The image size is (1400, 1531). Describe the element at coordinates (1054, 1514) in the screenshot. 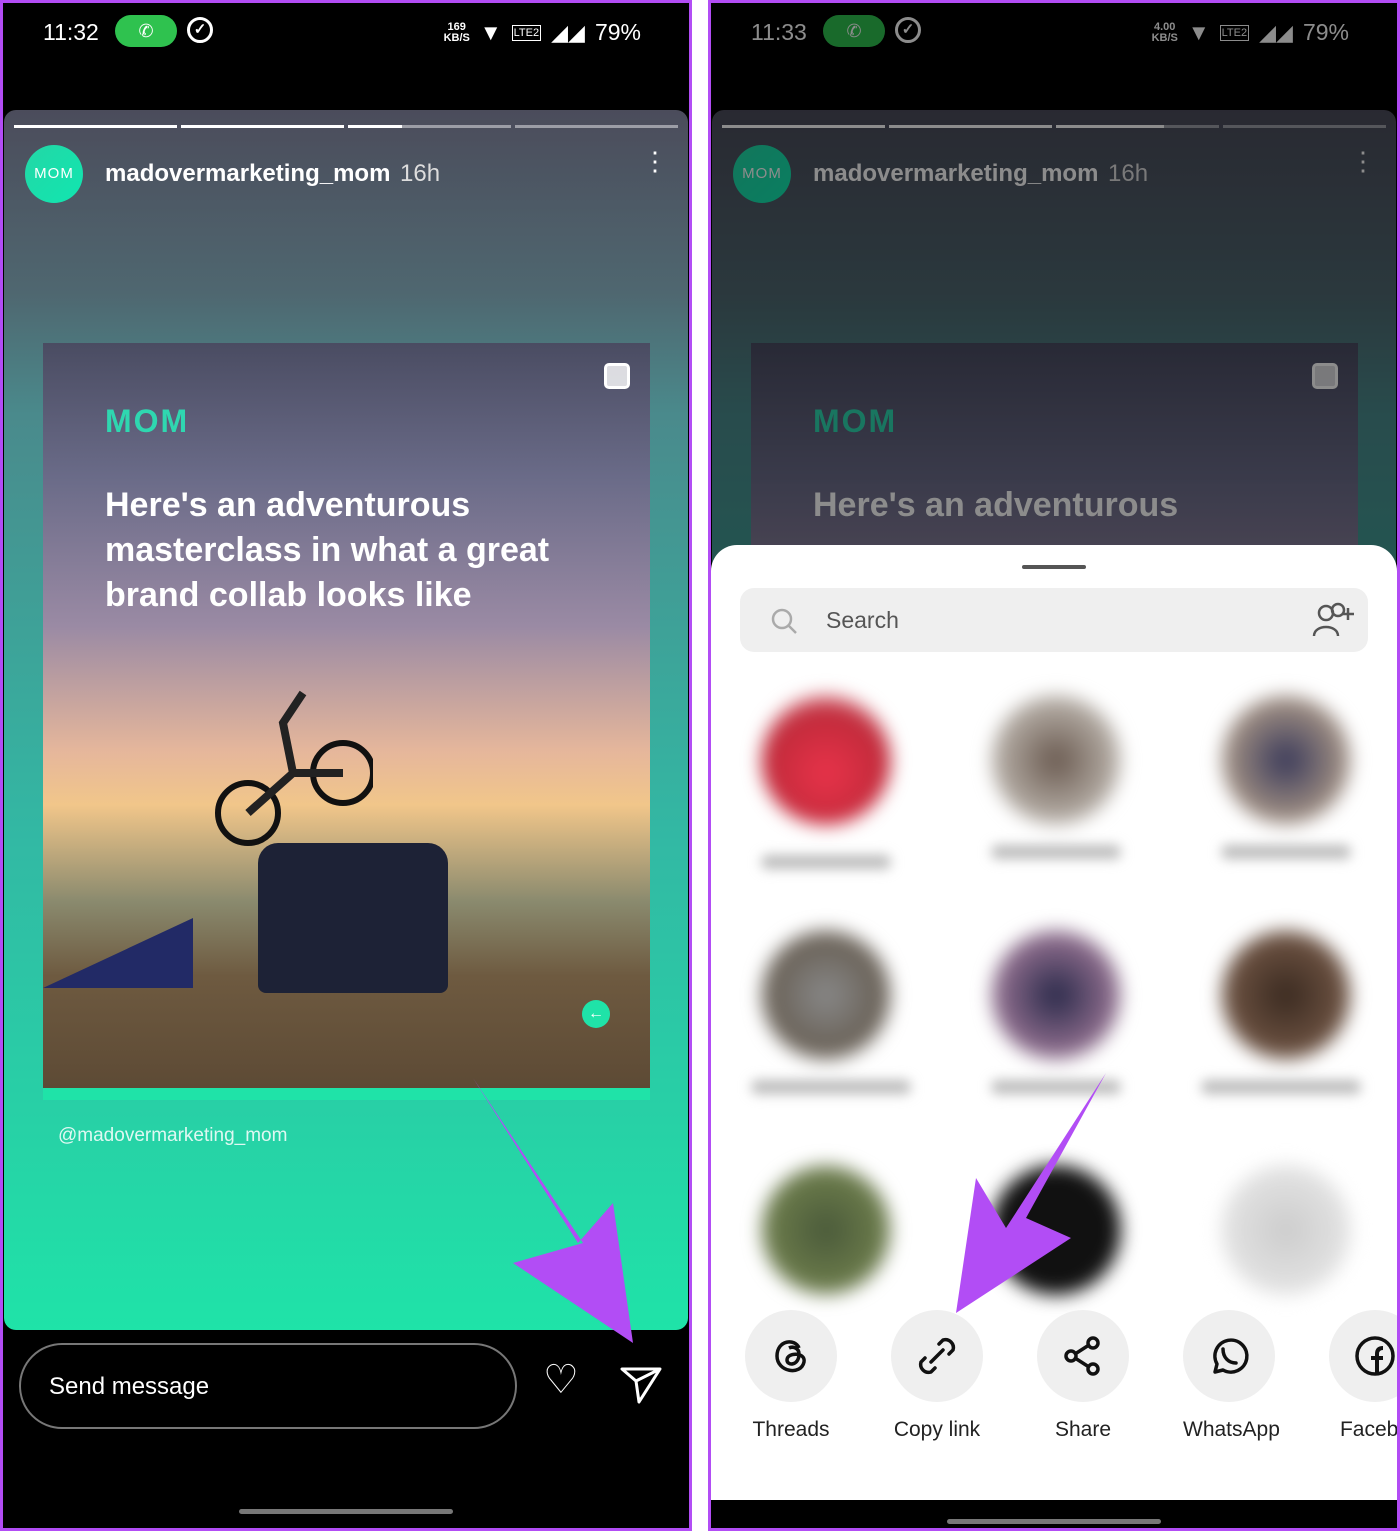

I see `nav-bar` at that location.